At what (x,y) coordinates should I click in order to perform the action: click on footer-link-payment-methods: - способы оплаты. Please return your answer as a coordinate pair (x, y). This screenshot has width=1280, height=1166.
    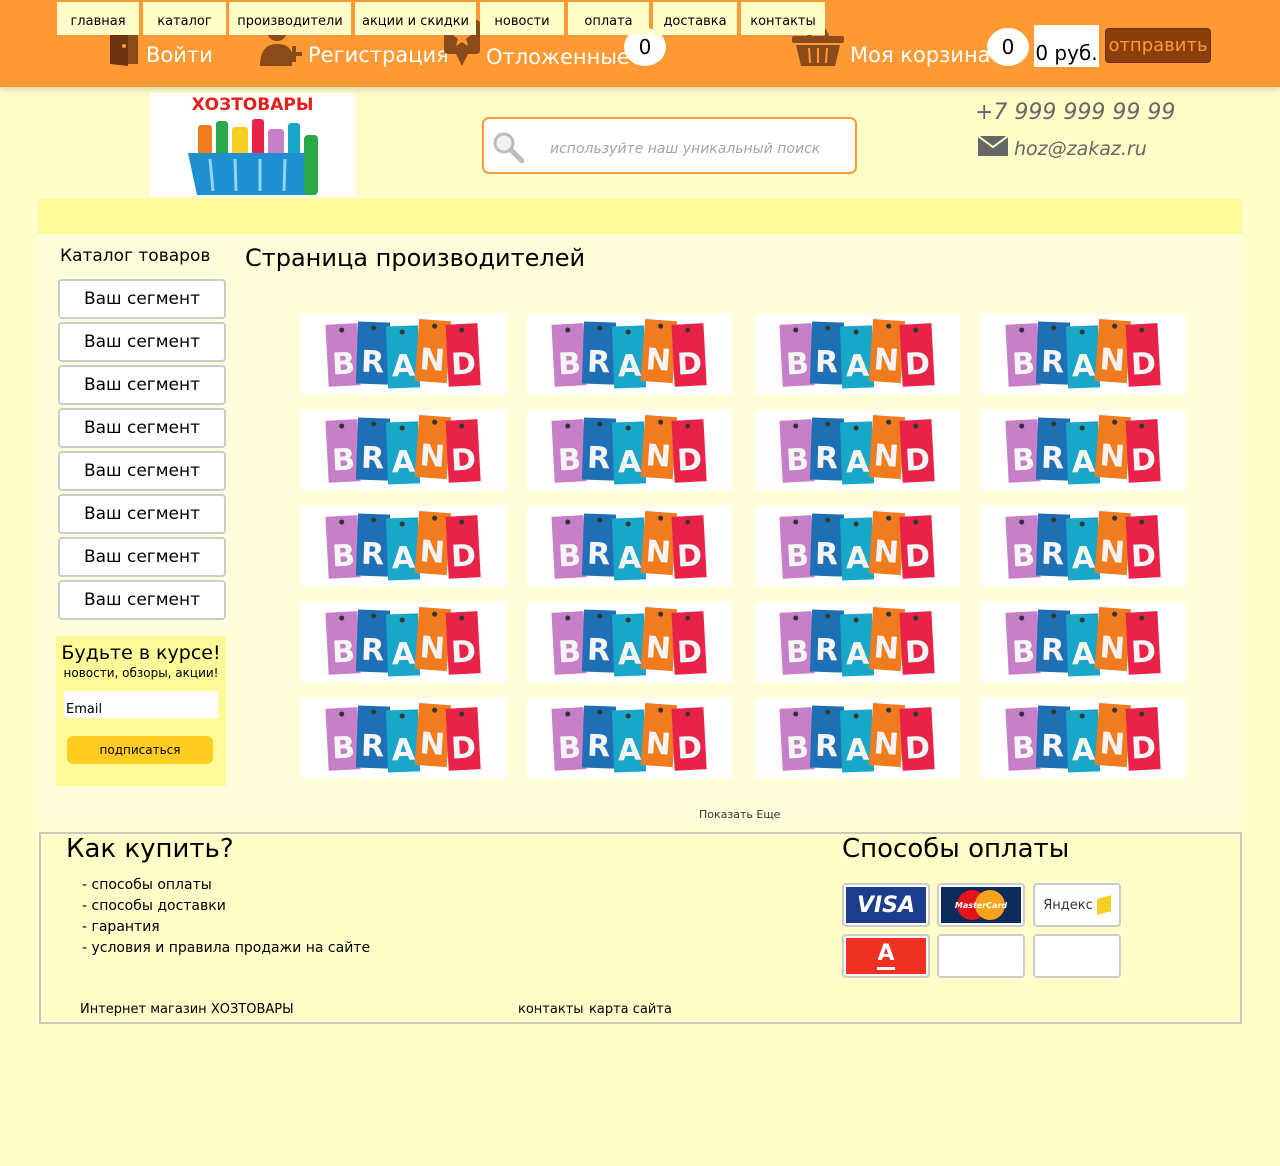
    Looking at the image, I should click on (147, 885).